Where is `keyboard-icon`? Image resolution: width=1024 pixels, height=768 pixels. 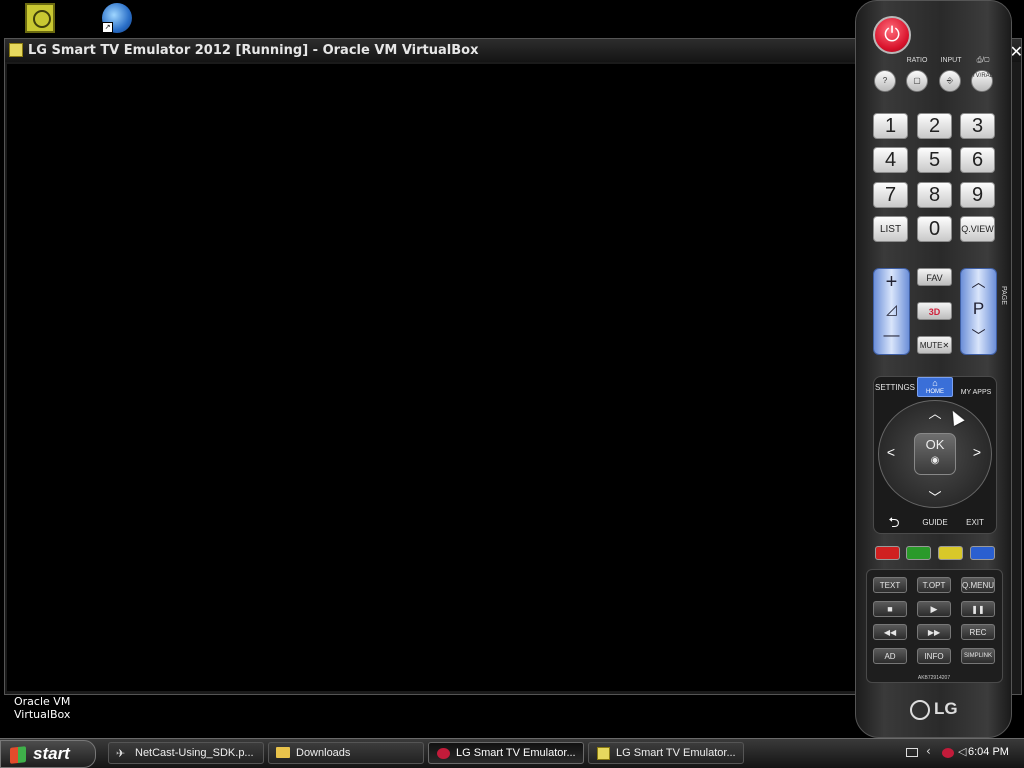 keyboard-icon is located at coordinates (912, 752).